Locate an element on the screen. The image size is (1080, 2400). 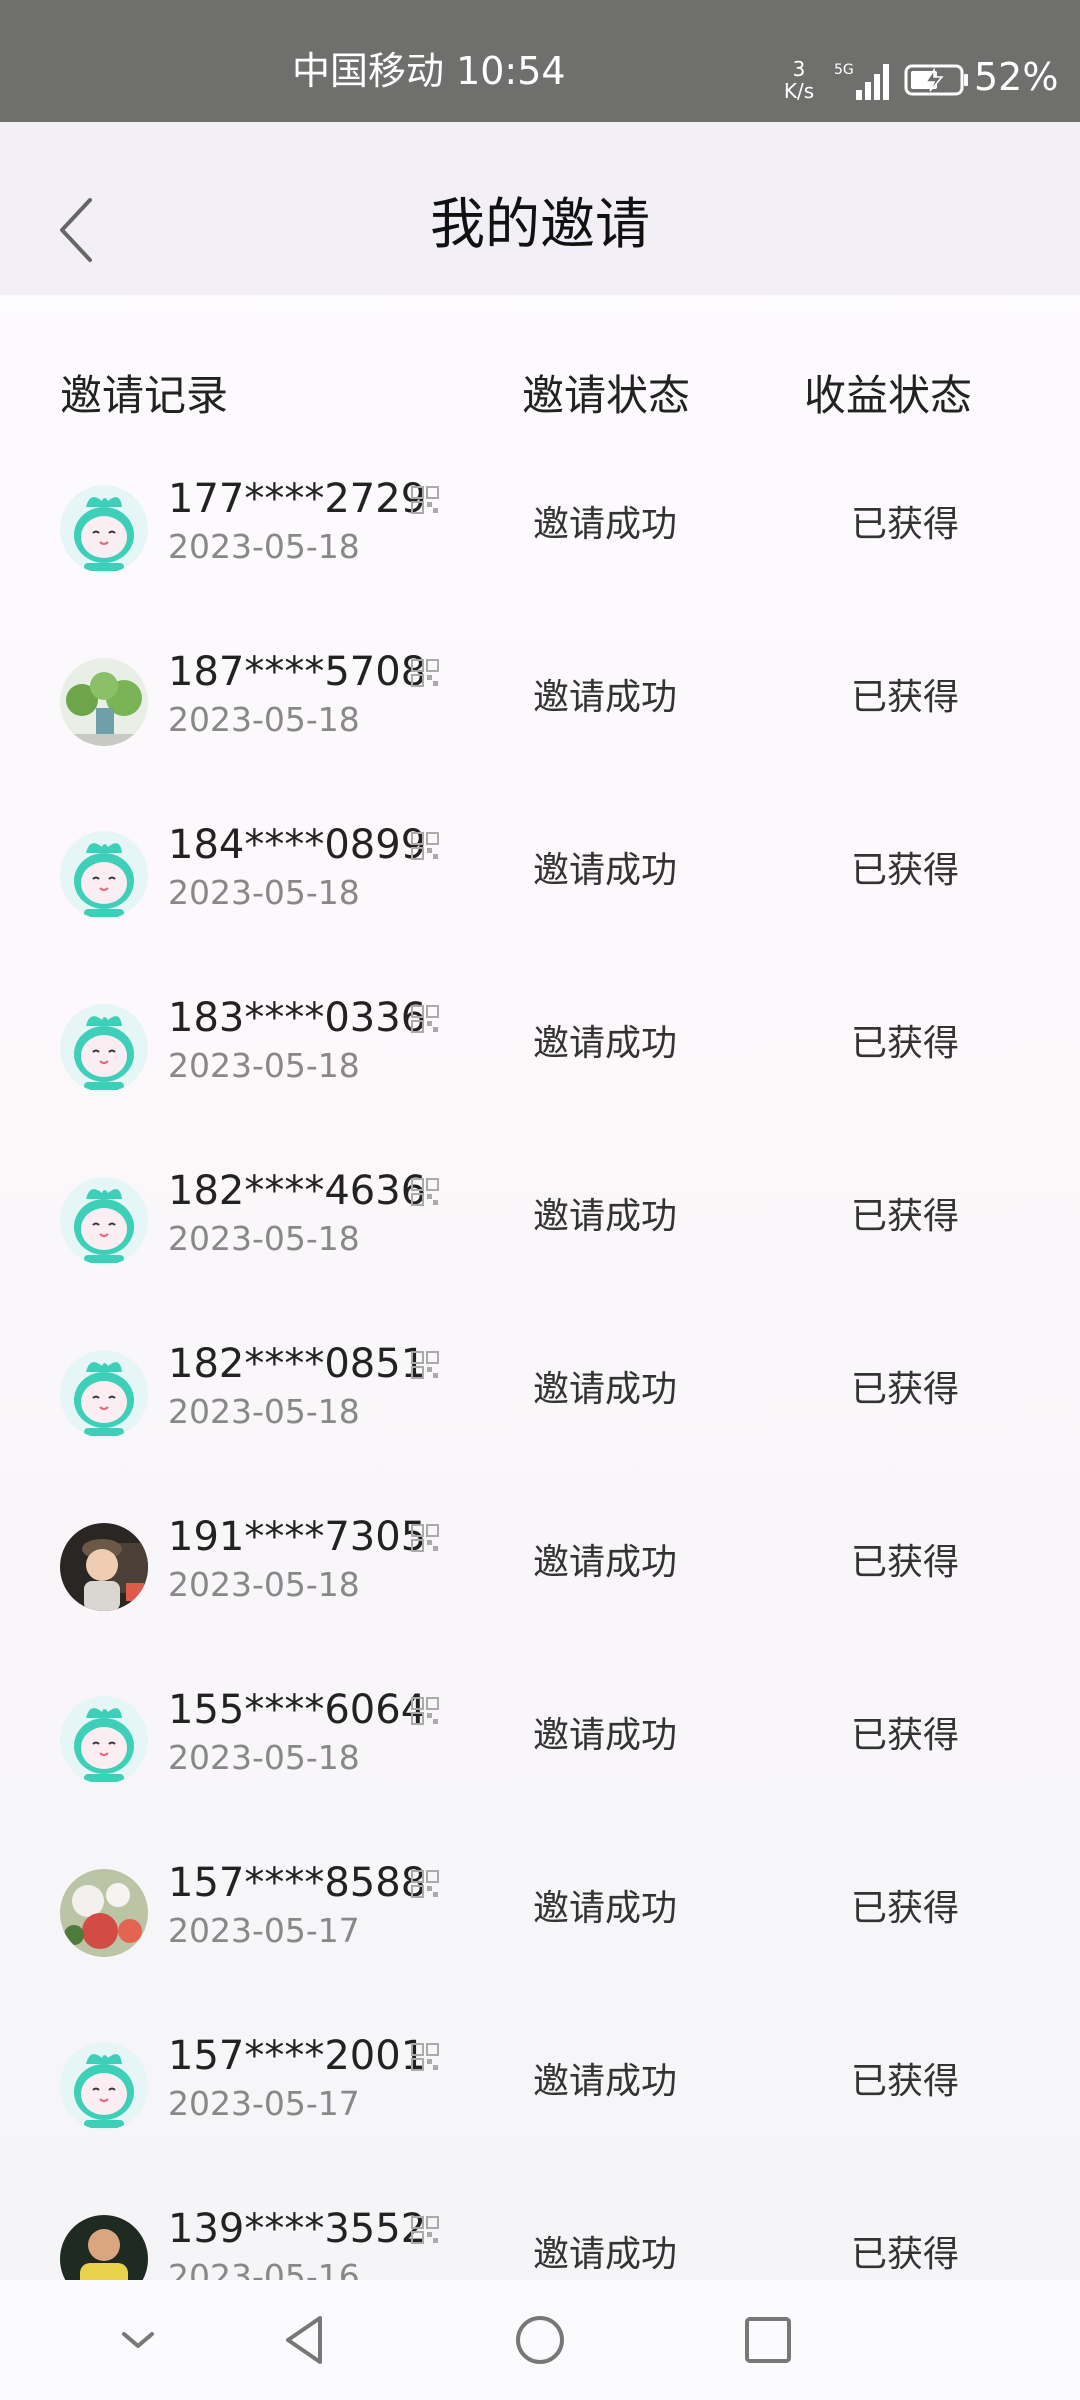
chevron-down-icon is located at coordinates (138, 2340).